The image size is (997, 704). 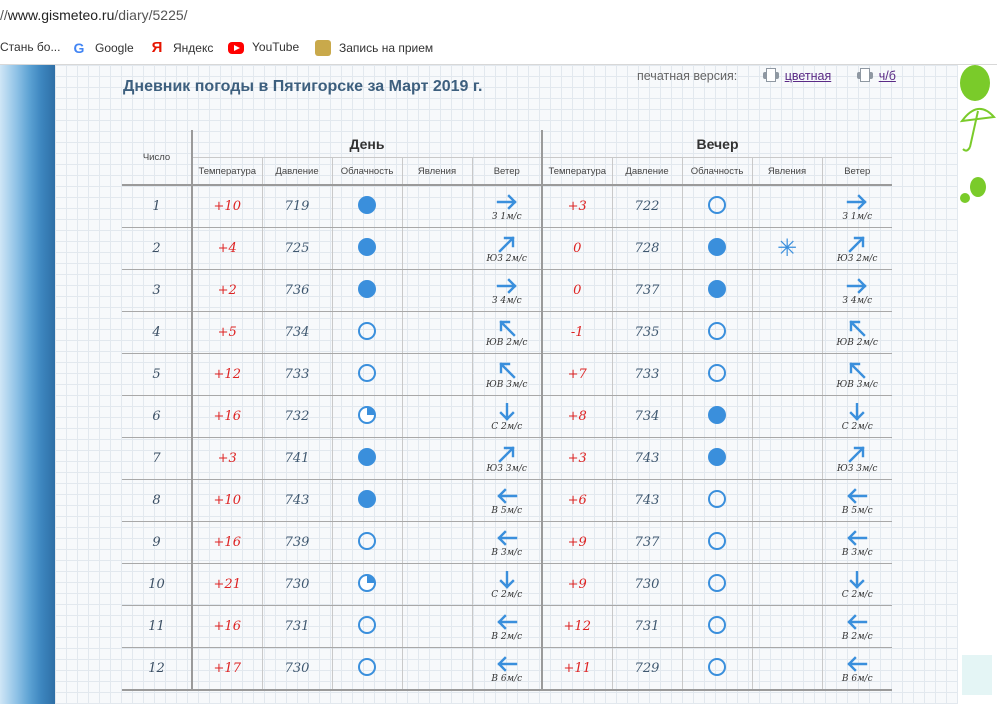 What do you see at coordinates (263, 47) in the screenshot?
I see `bookmark-youtube: YouTube` at bounding box center [263, 47].